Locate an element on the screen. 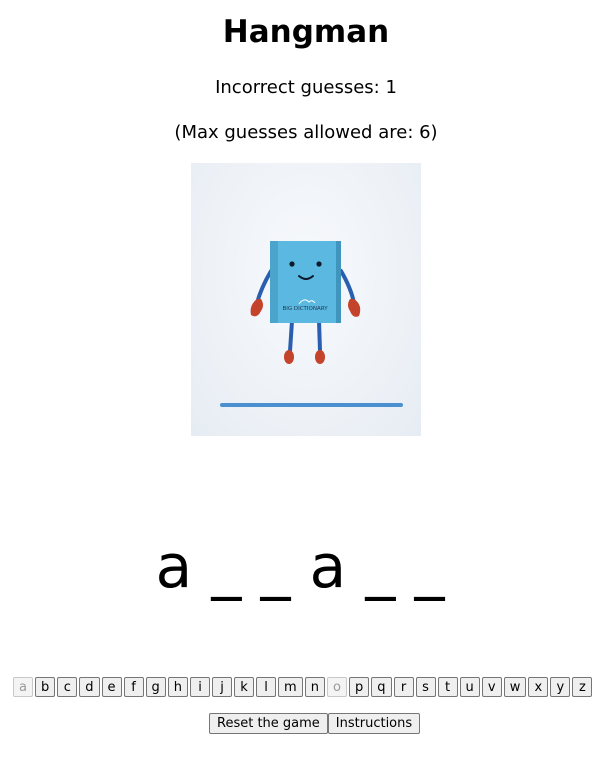  letter-button-l: l is located at coordinates (266, 687).